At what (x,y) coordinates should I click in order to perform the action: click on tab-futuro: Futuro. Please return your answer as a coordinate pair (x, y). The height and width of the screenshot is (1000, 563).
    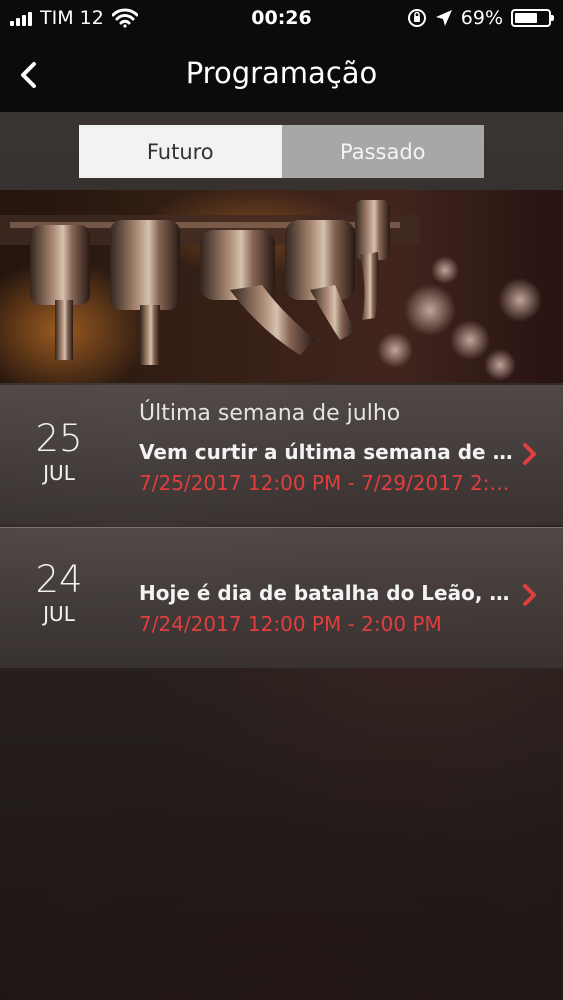
    Looking at the image, I should click on (180, 151).